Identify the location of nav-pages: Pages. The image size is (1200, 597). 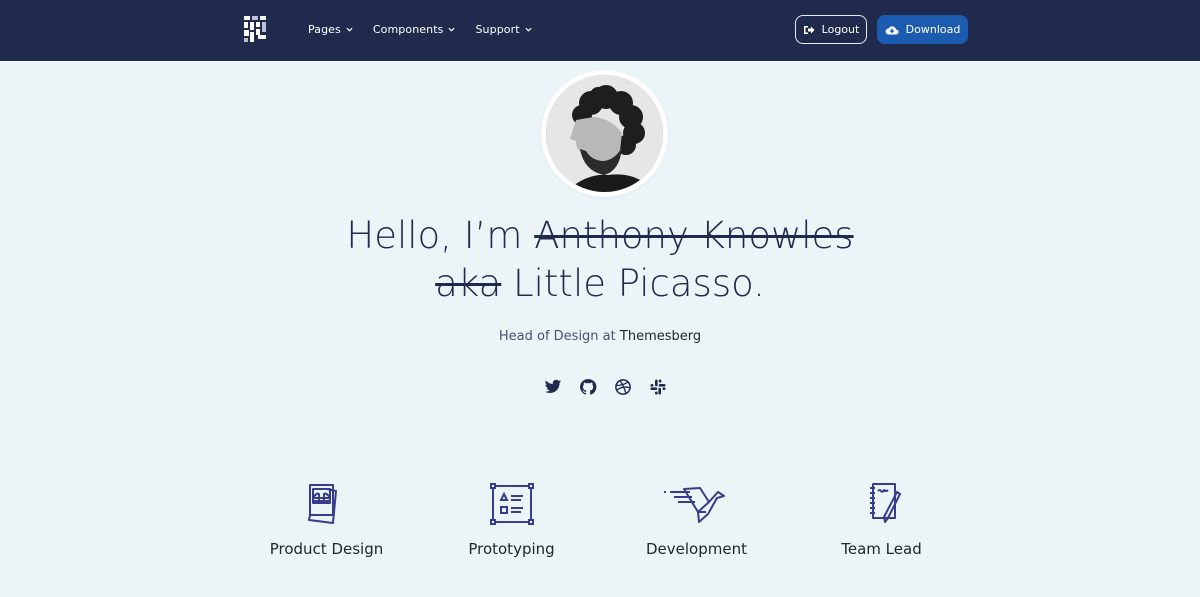
(330, 29).